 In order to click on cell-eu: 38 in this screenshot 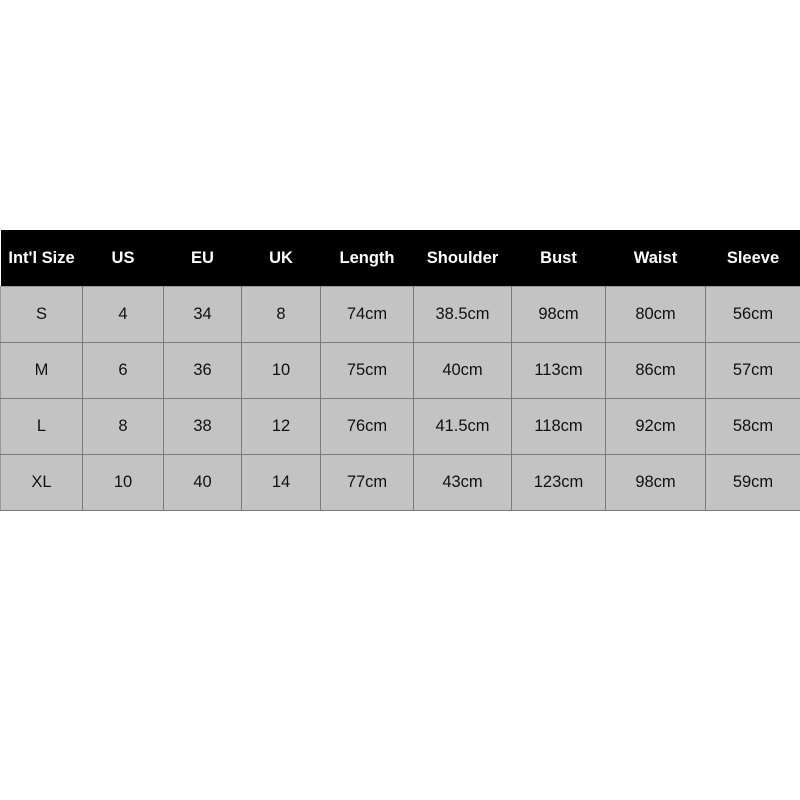, I will do `click(202, 426)`.